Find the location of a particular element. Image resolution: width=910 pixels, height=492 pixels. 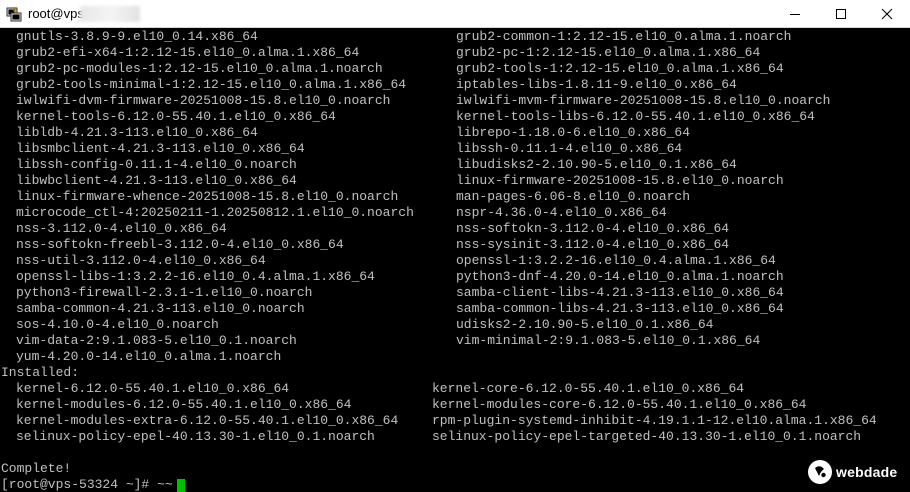

minimize-button is located at coordinates (795, 13).